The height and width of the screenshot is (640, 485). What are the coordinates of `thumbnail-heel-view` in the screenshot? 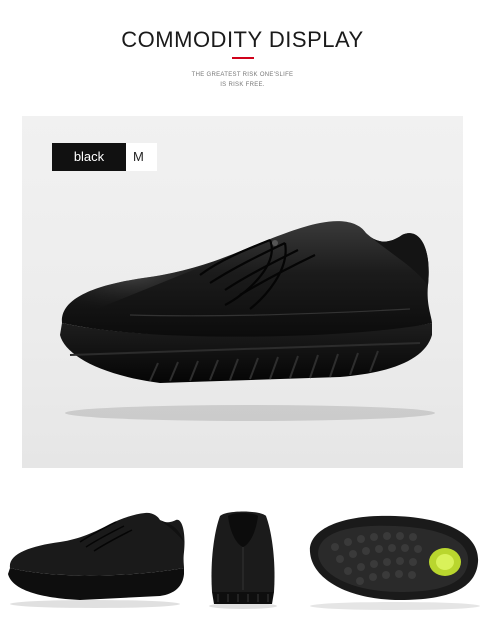 It's located at (243, 560).